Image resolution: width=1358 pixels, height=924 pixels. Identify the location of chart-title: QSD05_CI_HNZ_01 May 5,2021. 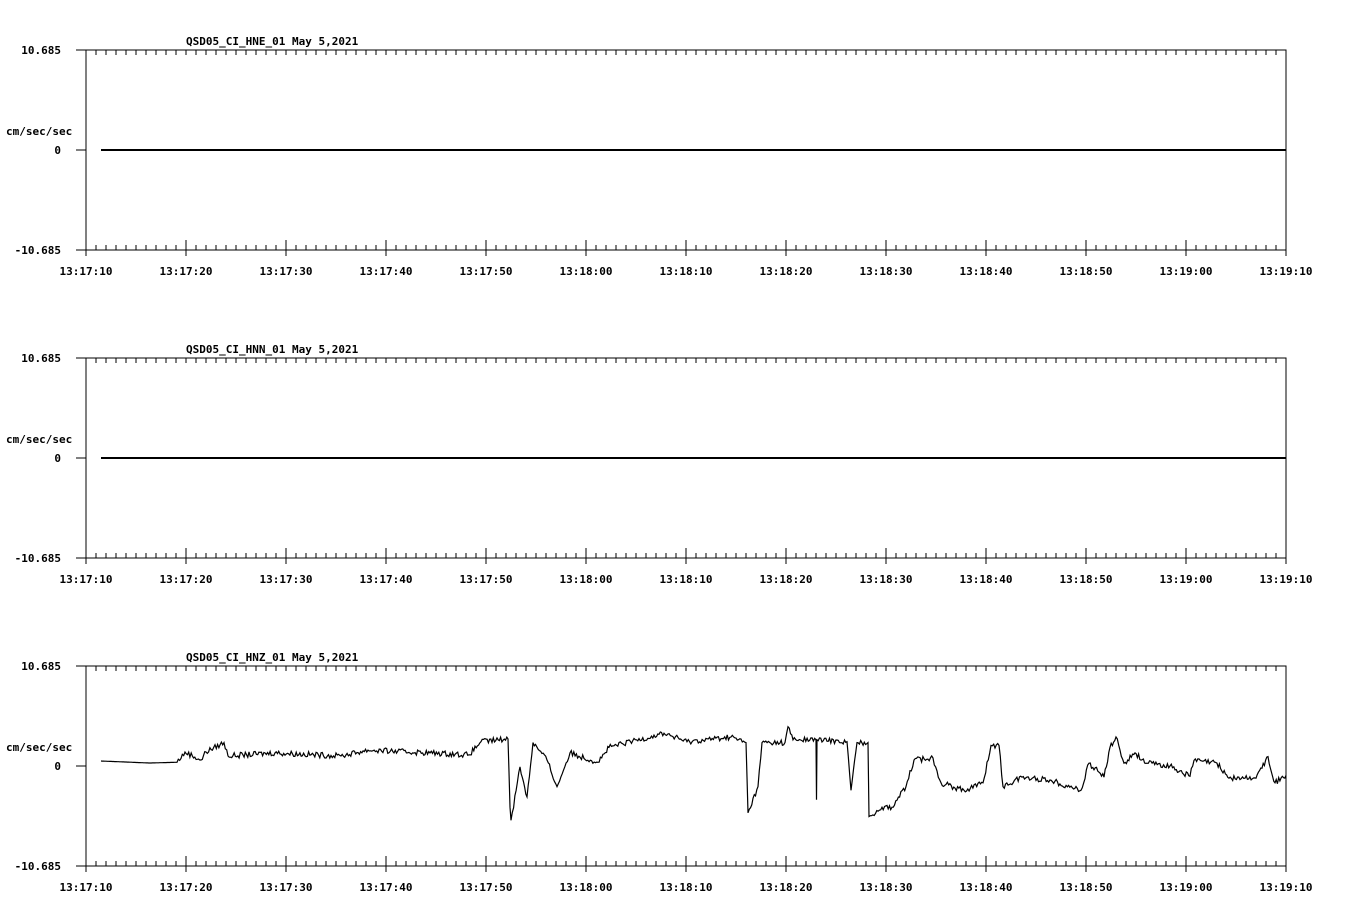
(272, 657).